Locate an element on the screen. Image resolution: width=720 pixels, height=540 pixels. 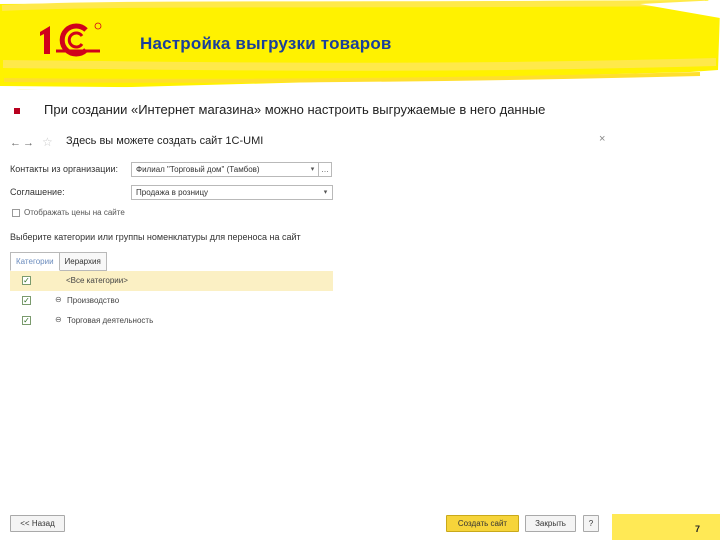
show-prices-checkbox is located at coordinates (16, 213).